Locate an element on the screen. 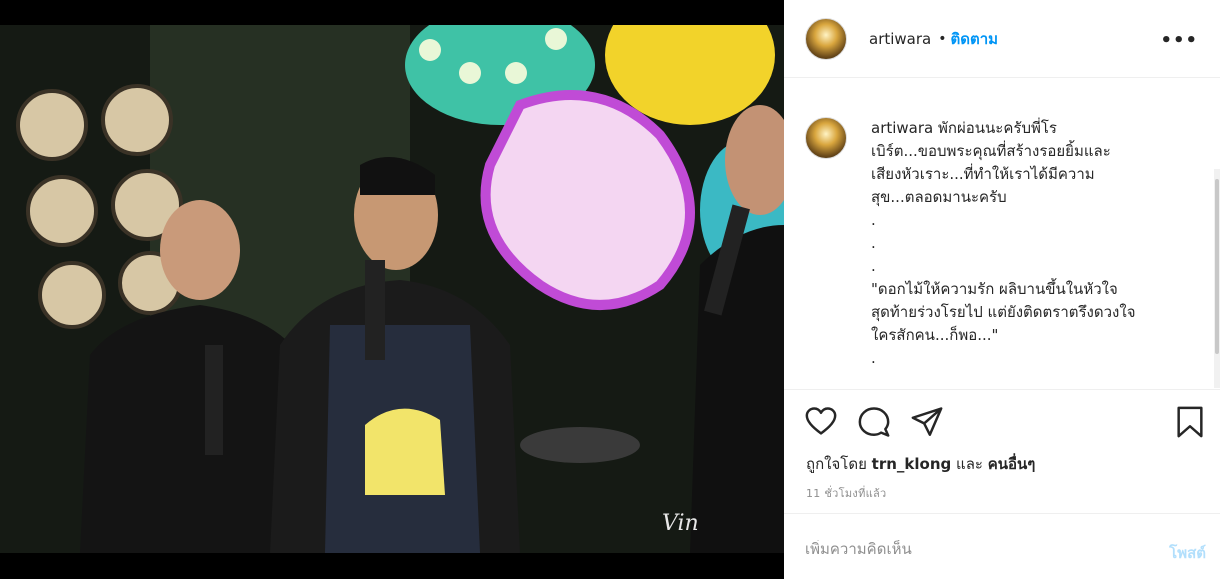  caption-line: เบิร์ต...ขอบพระคุณที่สร้างรอยยิ้มและ is located at coordinates (991, 151).